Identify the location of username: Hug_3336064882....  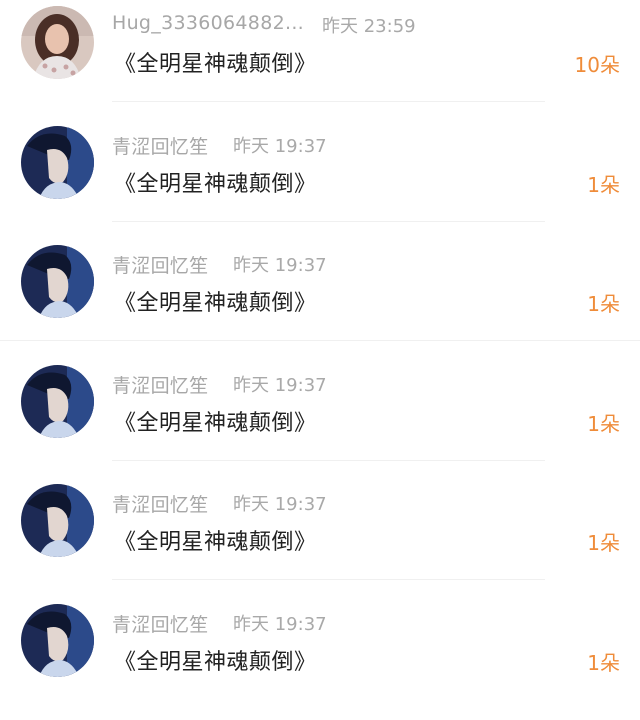
(208, 23).